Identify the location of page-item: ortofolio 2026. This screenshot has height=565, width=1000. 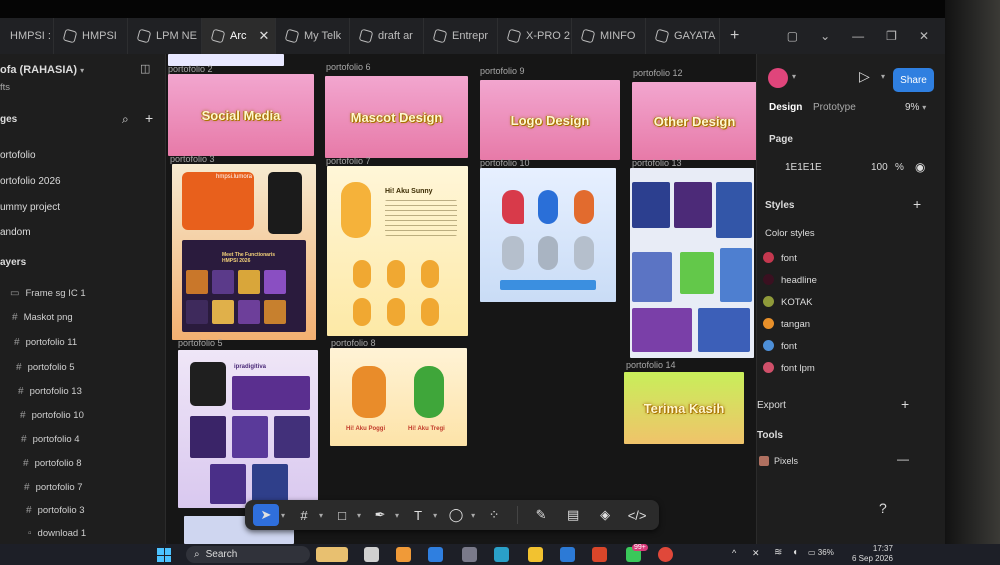
(30, 181).